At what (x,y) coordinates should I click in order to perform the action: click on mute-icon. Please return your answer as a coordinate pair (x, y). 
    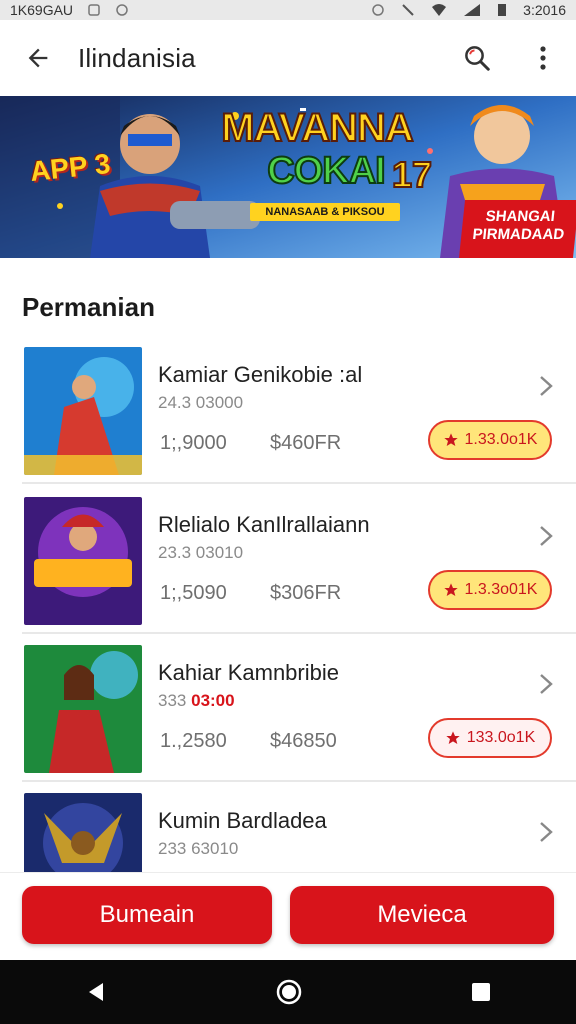
    Looking at the image, I should click on (408, 10).